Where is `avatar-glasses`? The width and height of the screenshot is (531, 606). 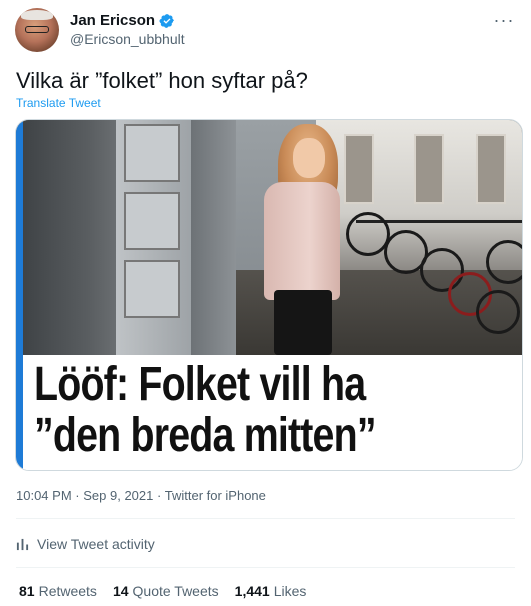
avatar-glasses is located at coordinates (37, 29).